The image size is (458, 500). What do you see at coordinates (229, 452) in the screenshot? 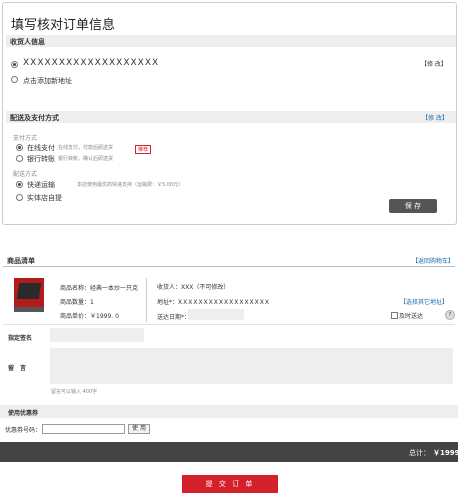
I see `total-bar: 总计： ￥1999` at bounding box center [229, 452].